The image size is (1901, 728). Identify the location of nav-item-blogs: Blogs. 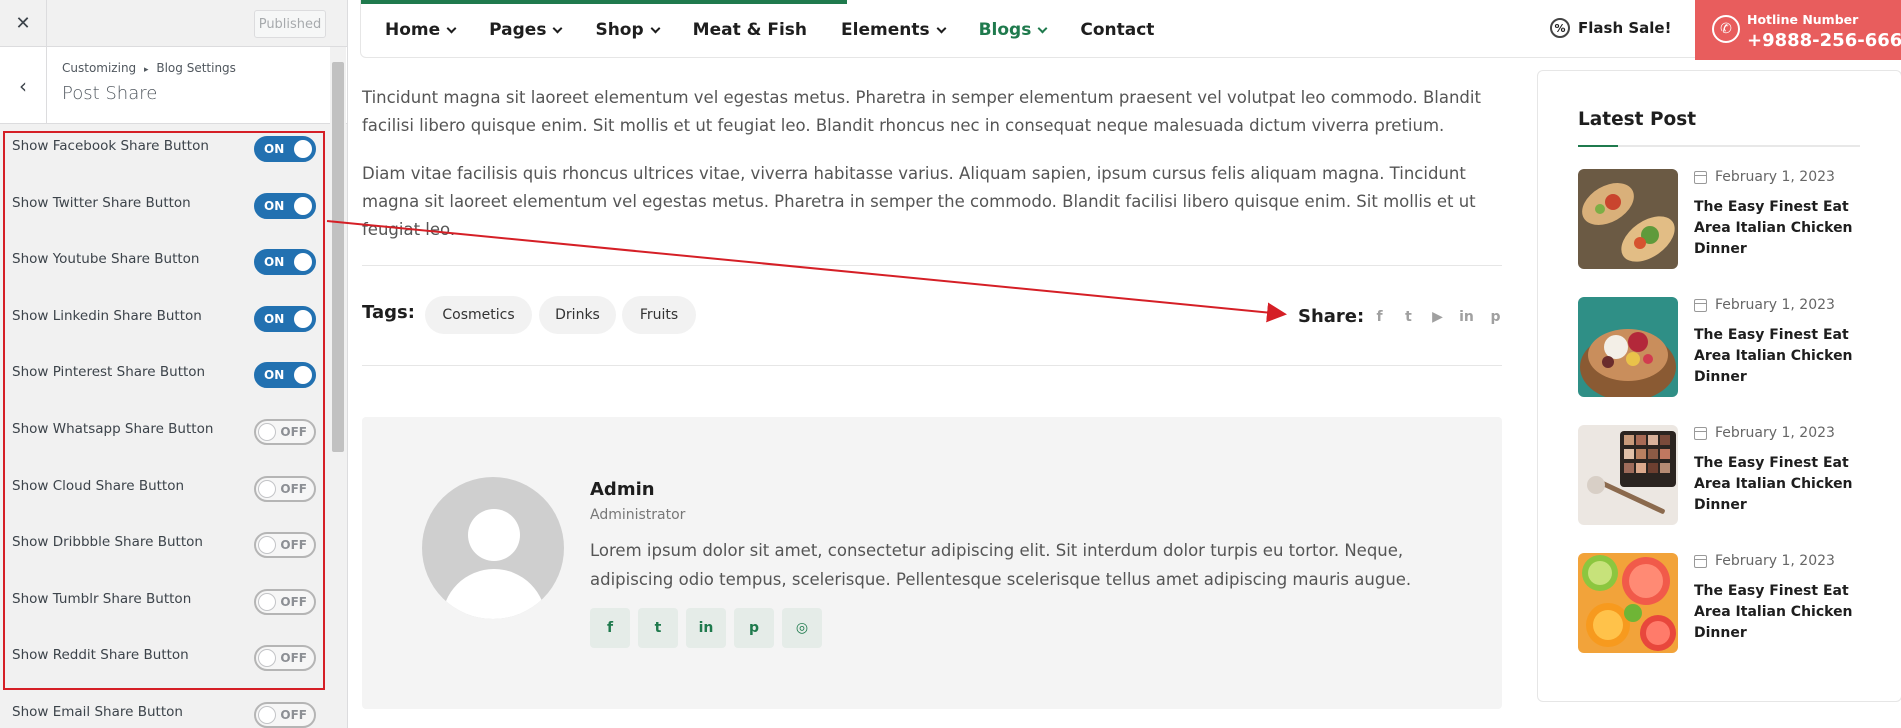
(1013, 30).